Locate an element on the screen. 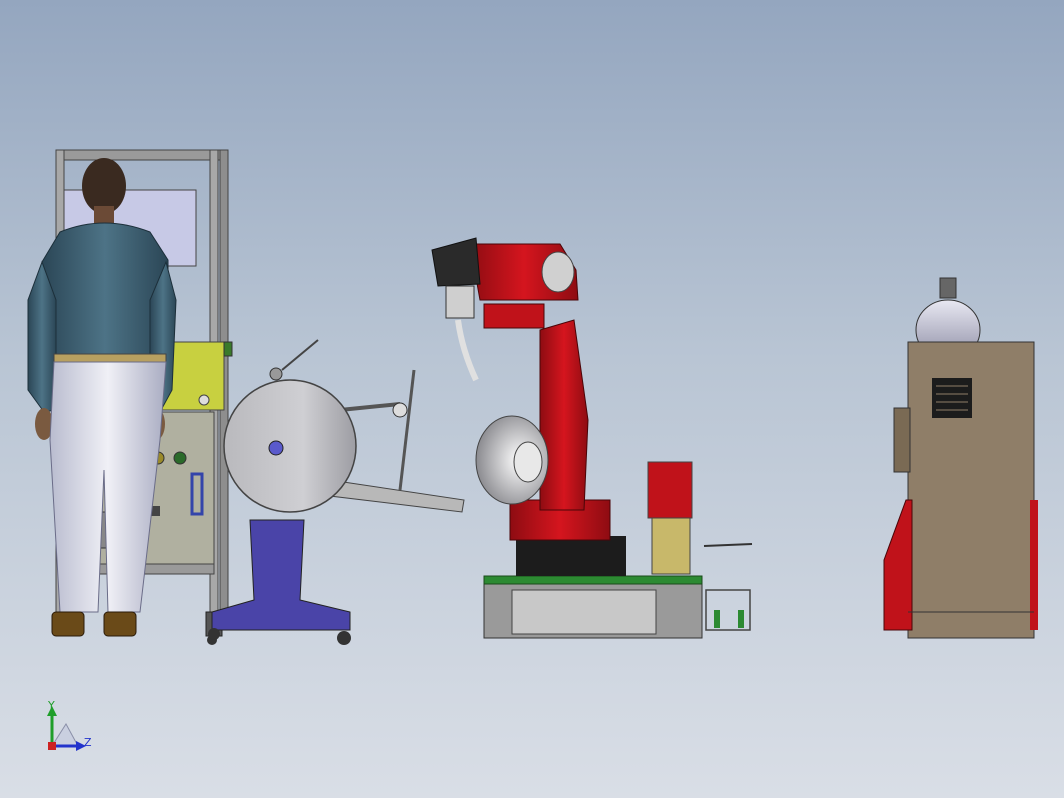 Image resolution: width=1064 pixels, height=798 pixels. axis-triad: Y Z is located at coordinates (69, 725).